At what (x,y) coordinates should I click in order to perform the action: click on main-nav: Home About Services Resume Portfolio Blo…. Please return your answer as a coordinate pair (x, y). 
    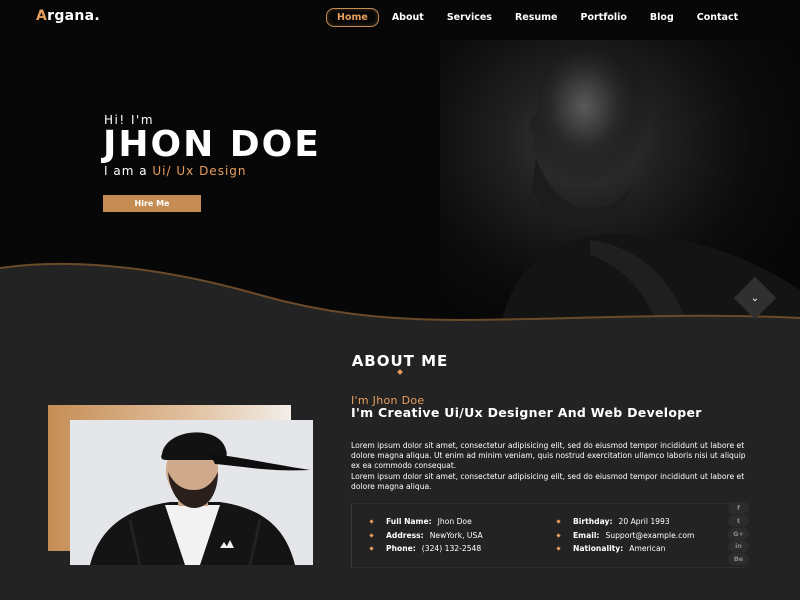
    Looking at the image, I should click on (543, 17).